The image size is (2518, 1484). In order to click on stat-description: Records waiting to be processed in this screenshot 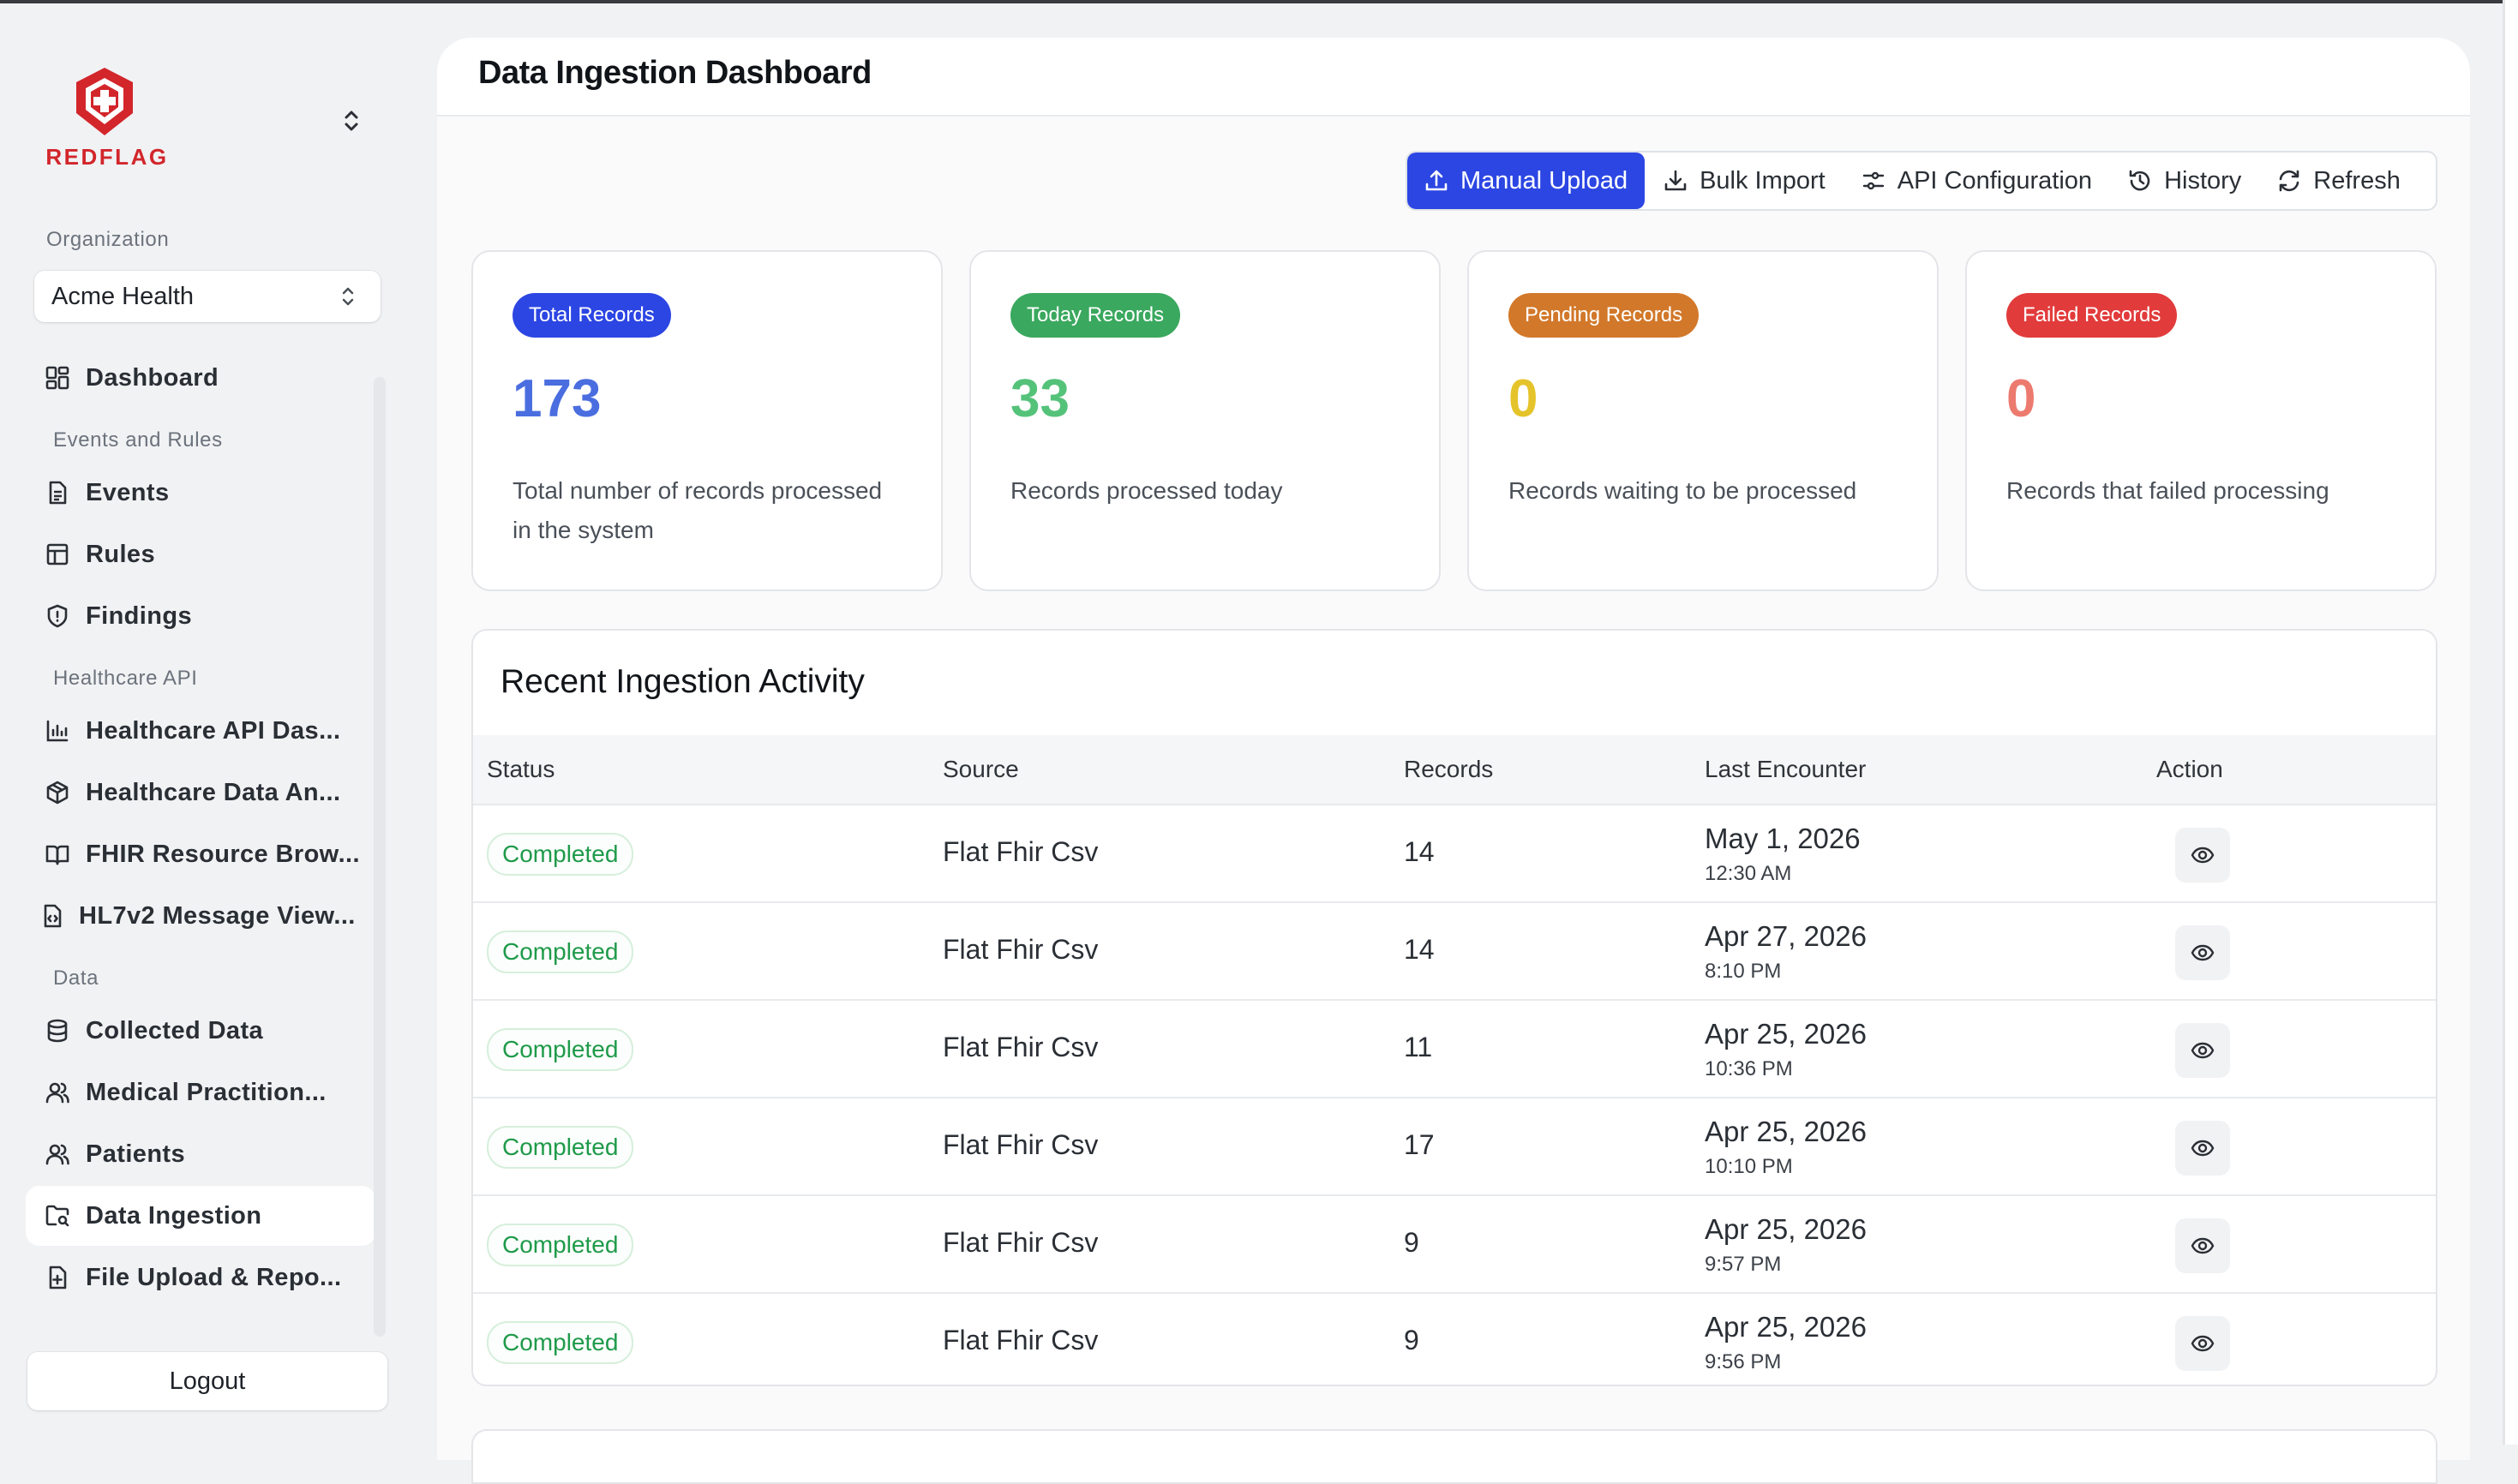, I will do `click(1682, 490)`.